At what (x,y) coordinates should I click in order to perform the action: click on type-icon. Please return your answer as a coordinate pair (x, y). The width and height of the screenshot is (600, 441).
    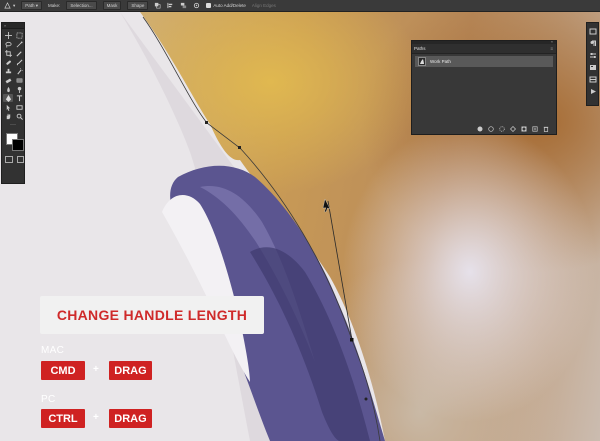
    Looking at the image, I should click on (19, 97).